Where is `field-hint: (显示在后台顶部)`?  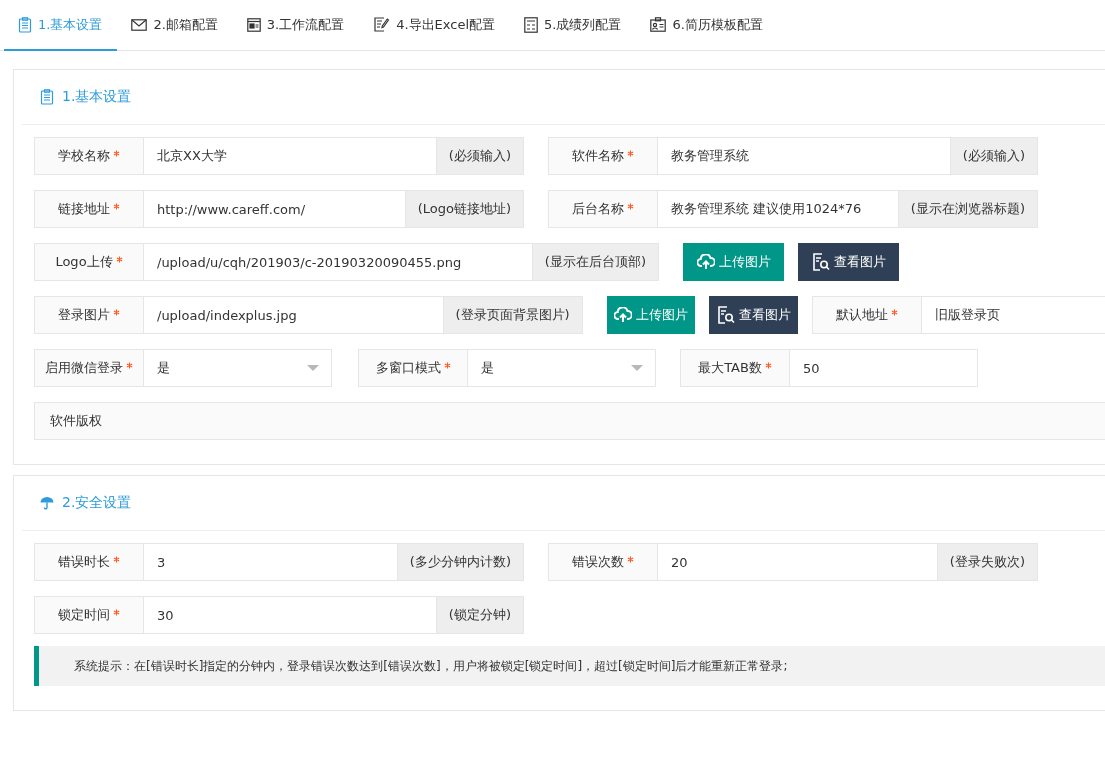
field-hint: (显示在后台顶部) is located at coordinates (595, 262).